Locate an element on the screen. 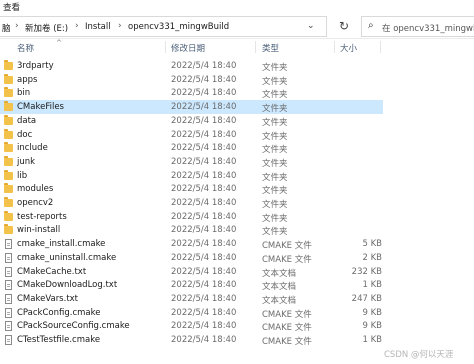 The height and width of the screenshot is (364, 474). file-name: junk is located at coordinates (26, 161).